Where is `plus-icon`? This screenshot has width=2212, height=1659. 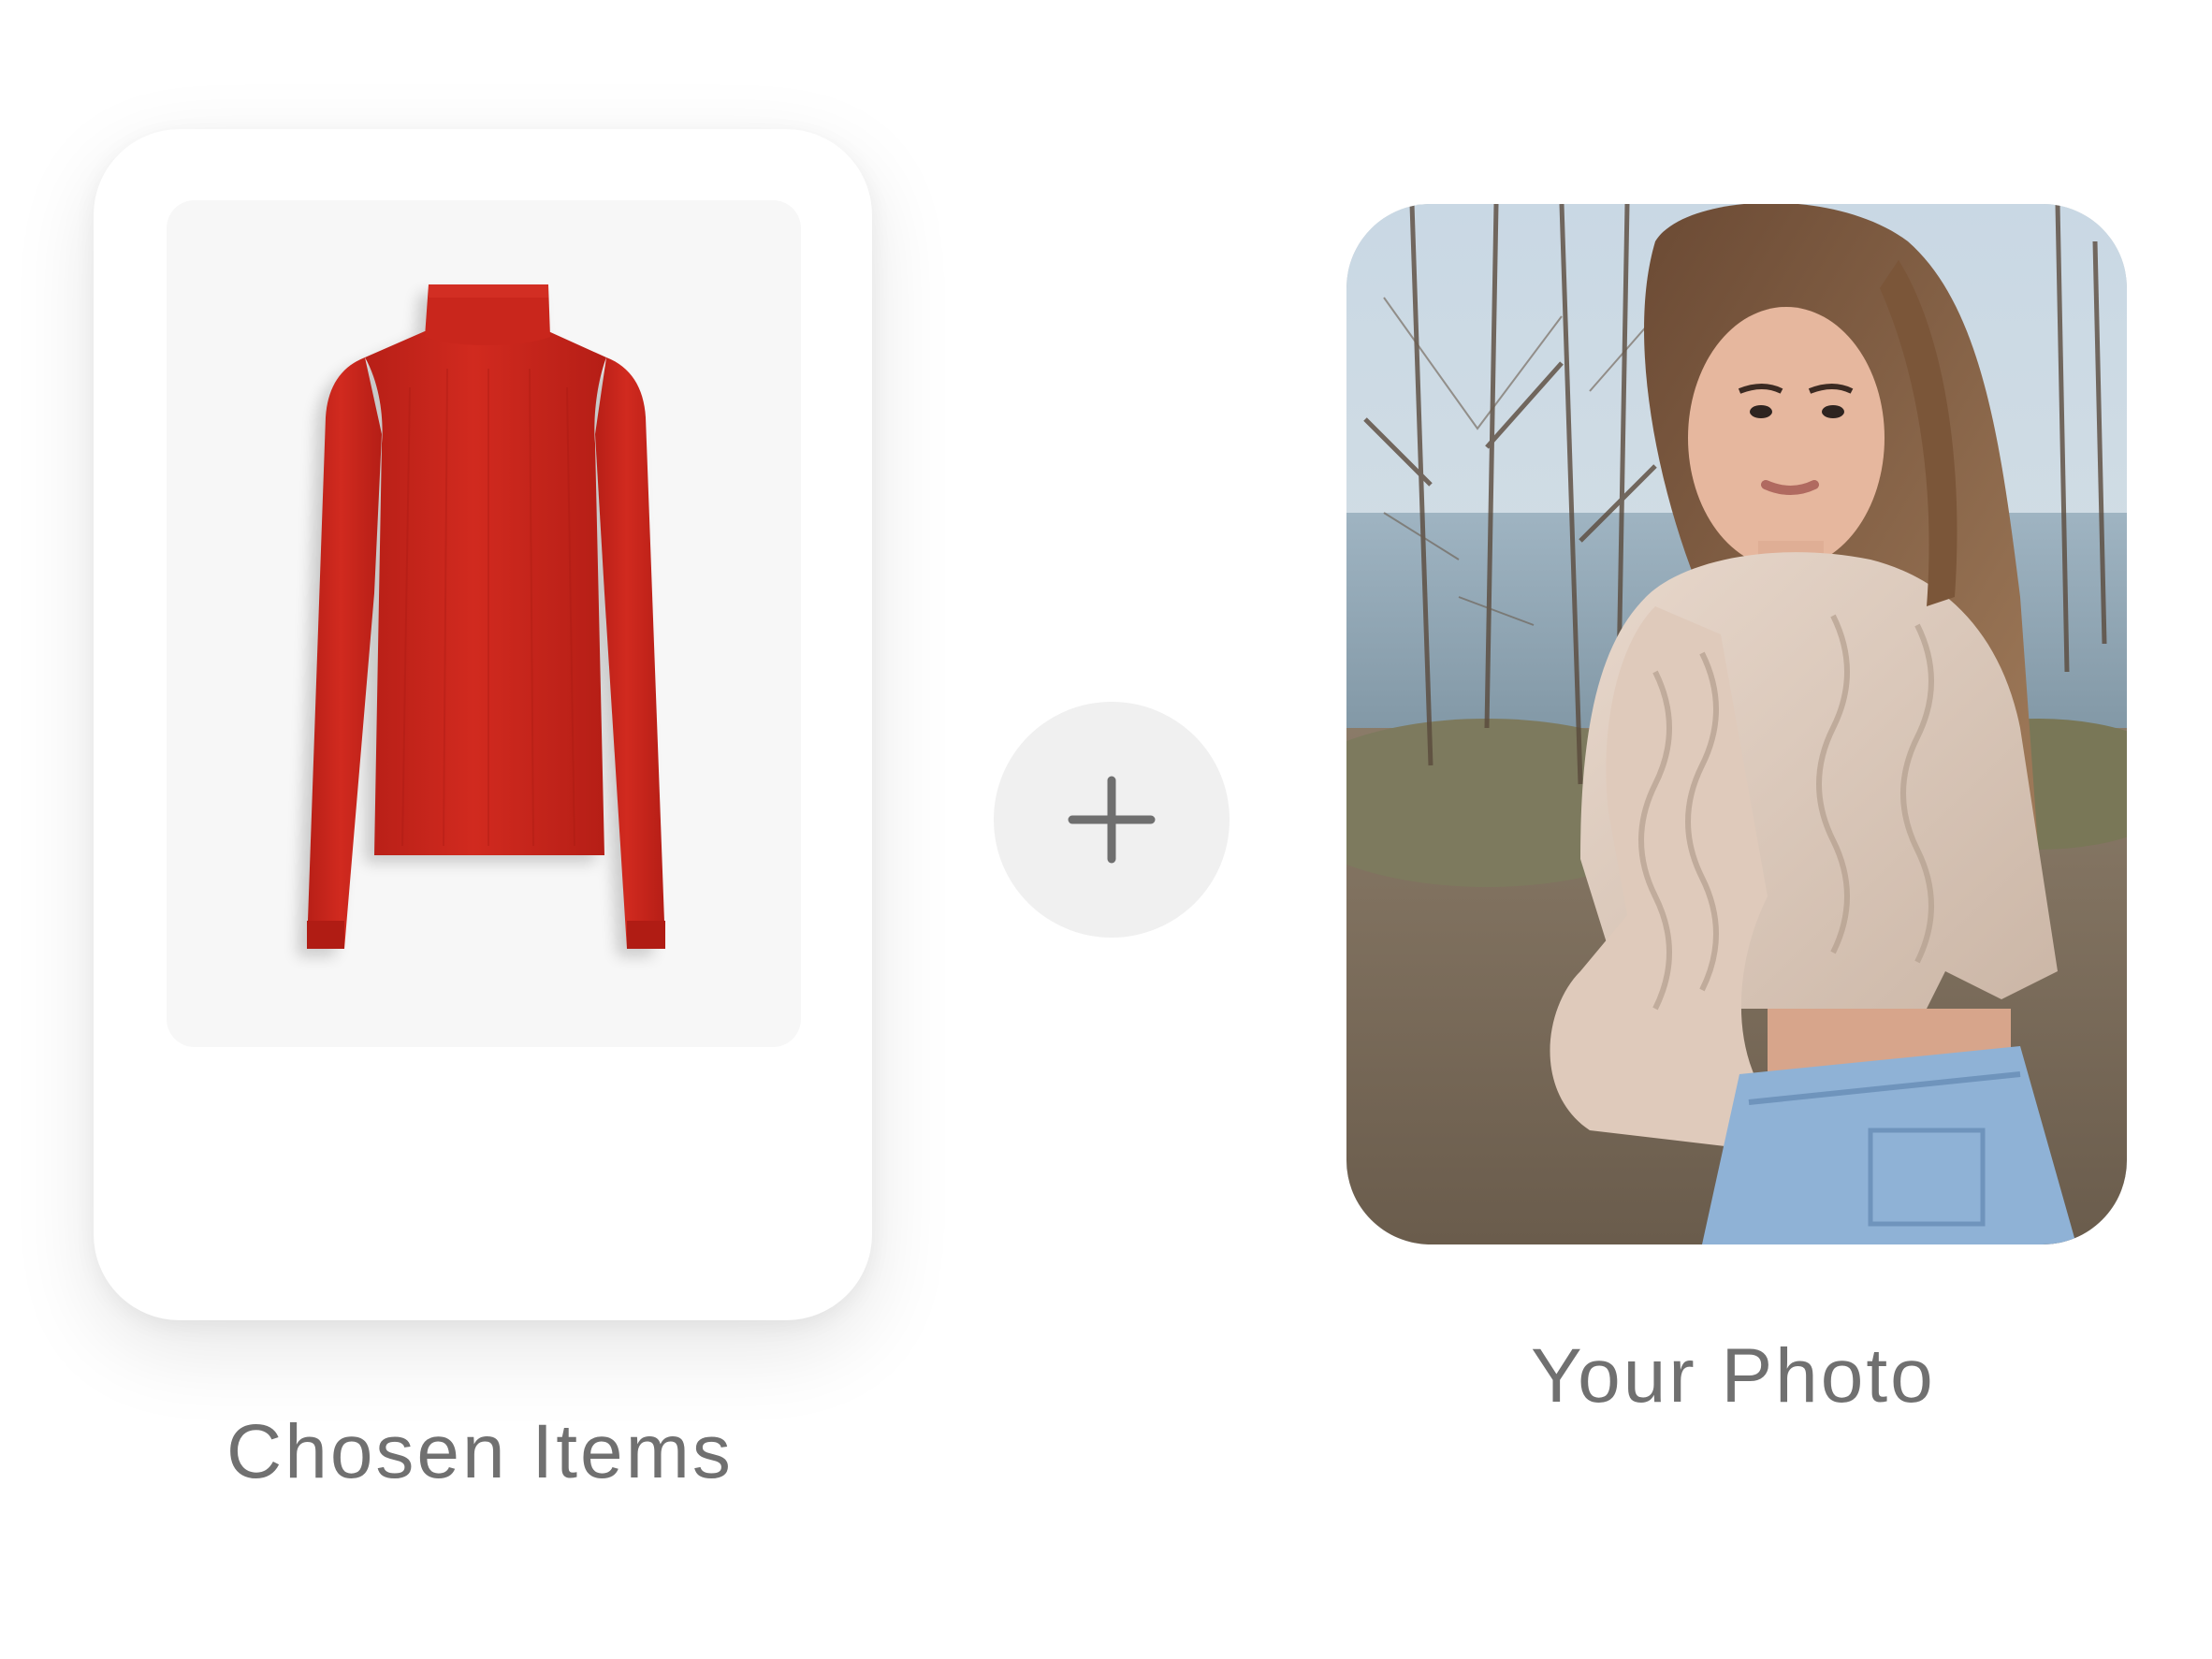
plus-icon is located at coordinates (1112, 820).